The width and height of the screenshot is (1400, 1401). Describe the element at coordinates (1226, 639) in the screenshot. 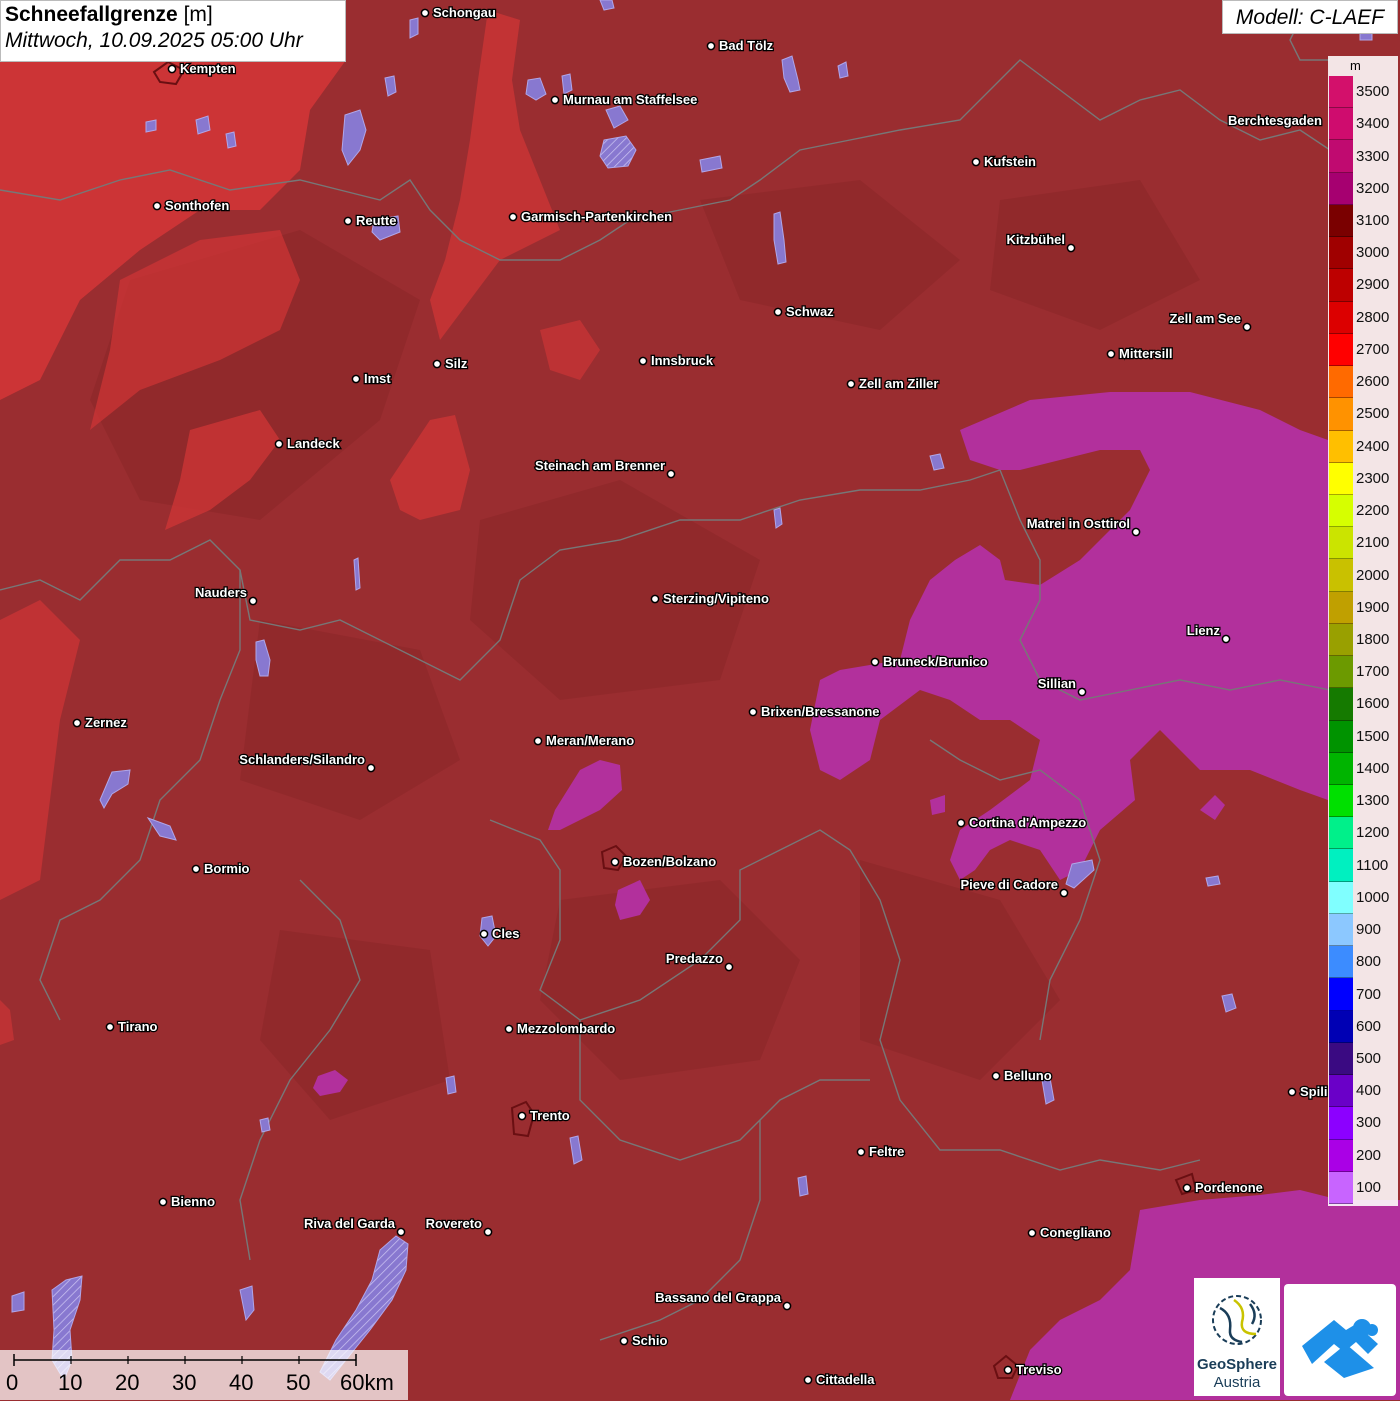

I see `city-marker-lienz` at that location.